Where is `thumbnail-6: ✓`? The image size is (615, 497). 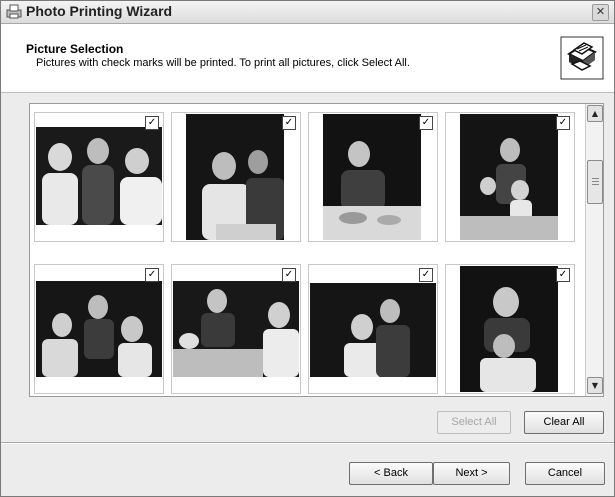 thumbnail-6: ✓ is located at coordinates (236, 329).